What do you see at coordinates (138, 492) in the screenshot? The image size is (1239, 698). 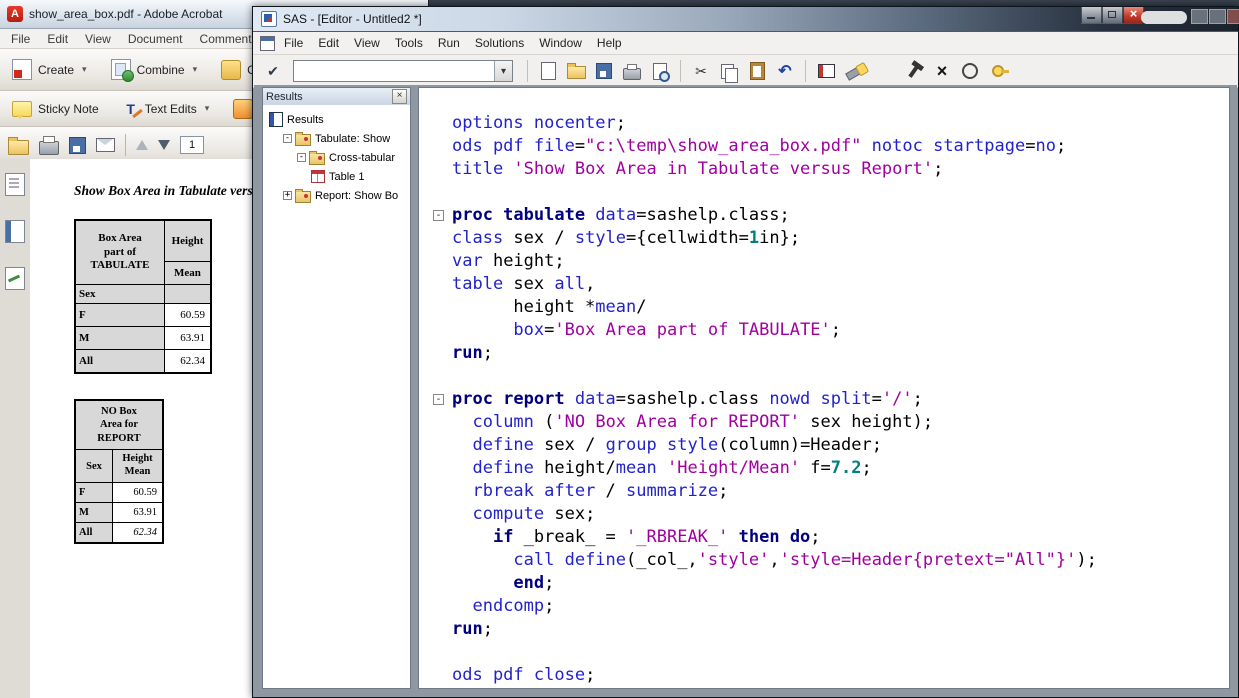 I see `row-value: 60.59` at bounding box center [138, 492].